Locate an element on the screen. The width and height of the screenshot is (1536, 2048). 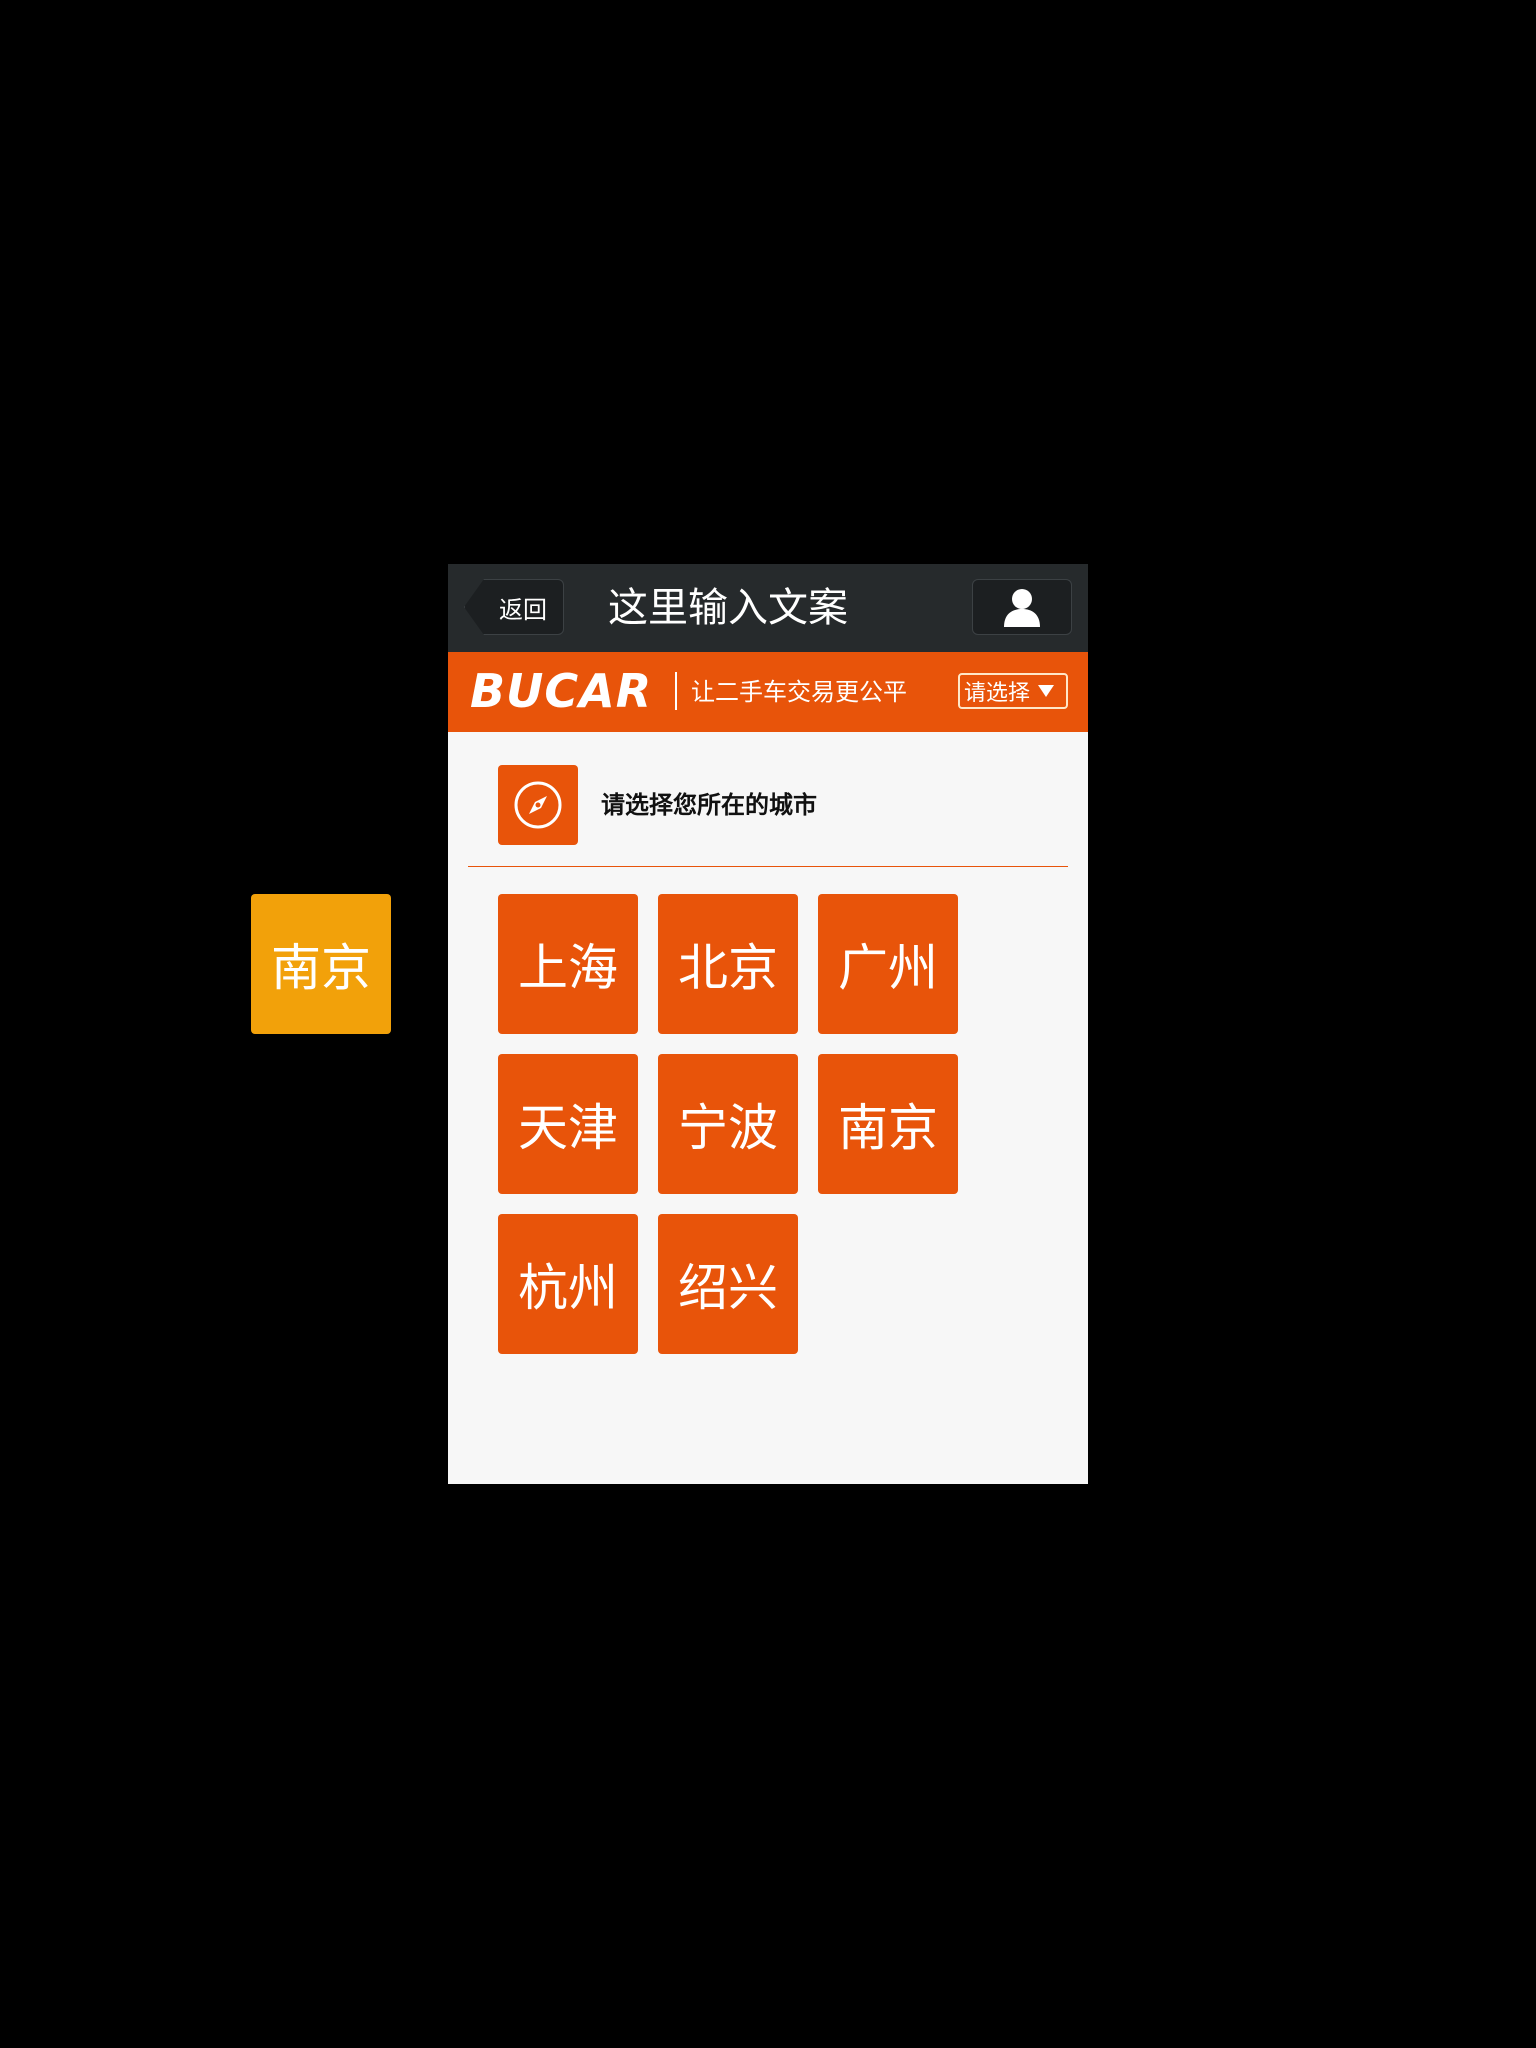
user-icon is located at coordinates (1022, 608).